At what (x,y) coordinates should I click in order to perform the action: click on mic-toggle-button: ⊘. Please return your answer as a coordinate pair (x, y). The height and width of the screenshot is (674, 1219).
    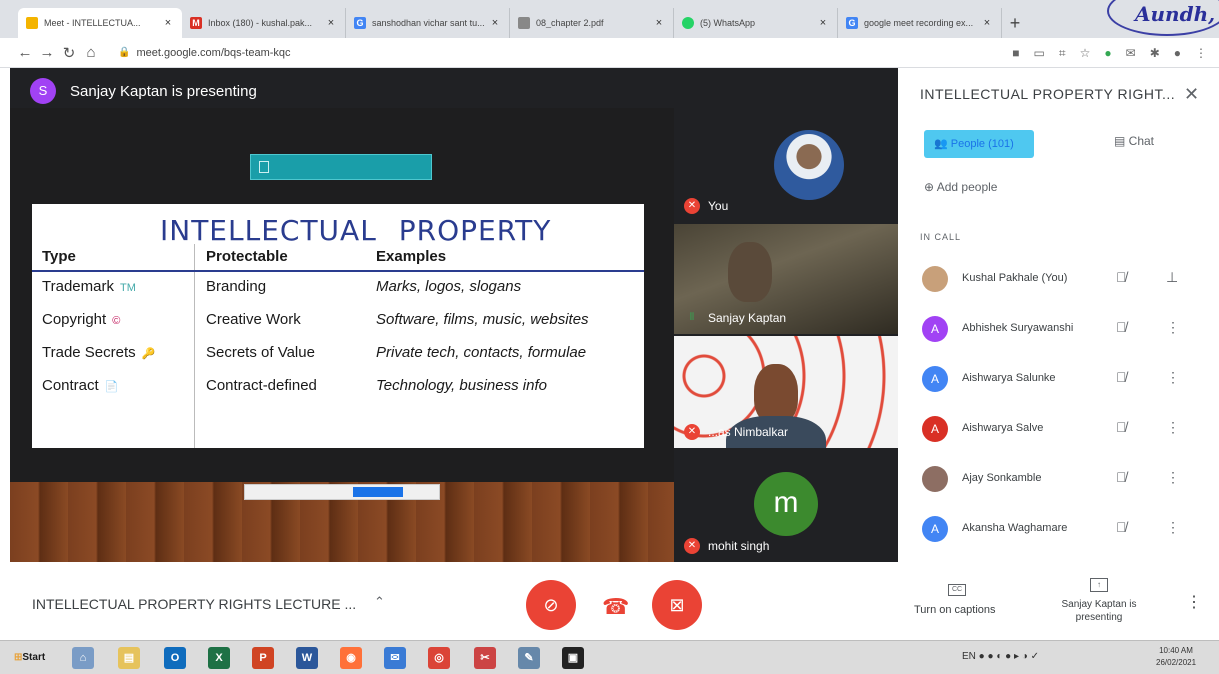
    Looking at the image, I should click on (551, 605).